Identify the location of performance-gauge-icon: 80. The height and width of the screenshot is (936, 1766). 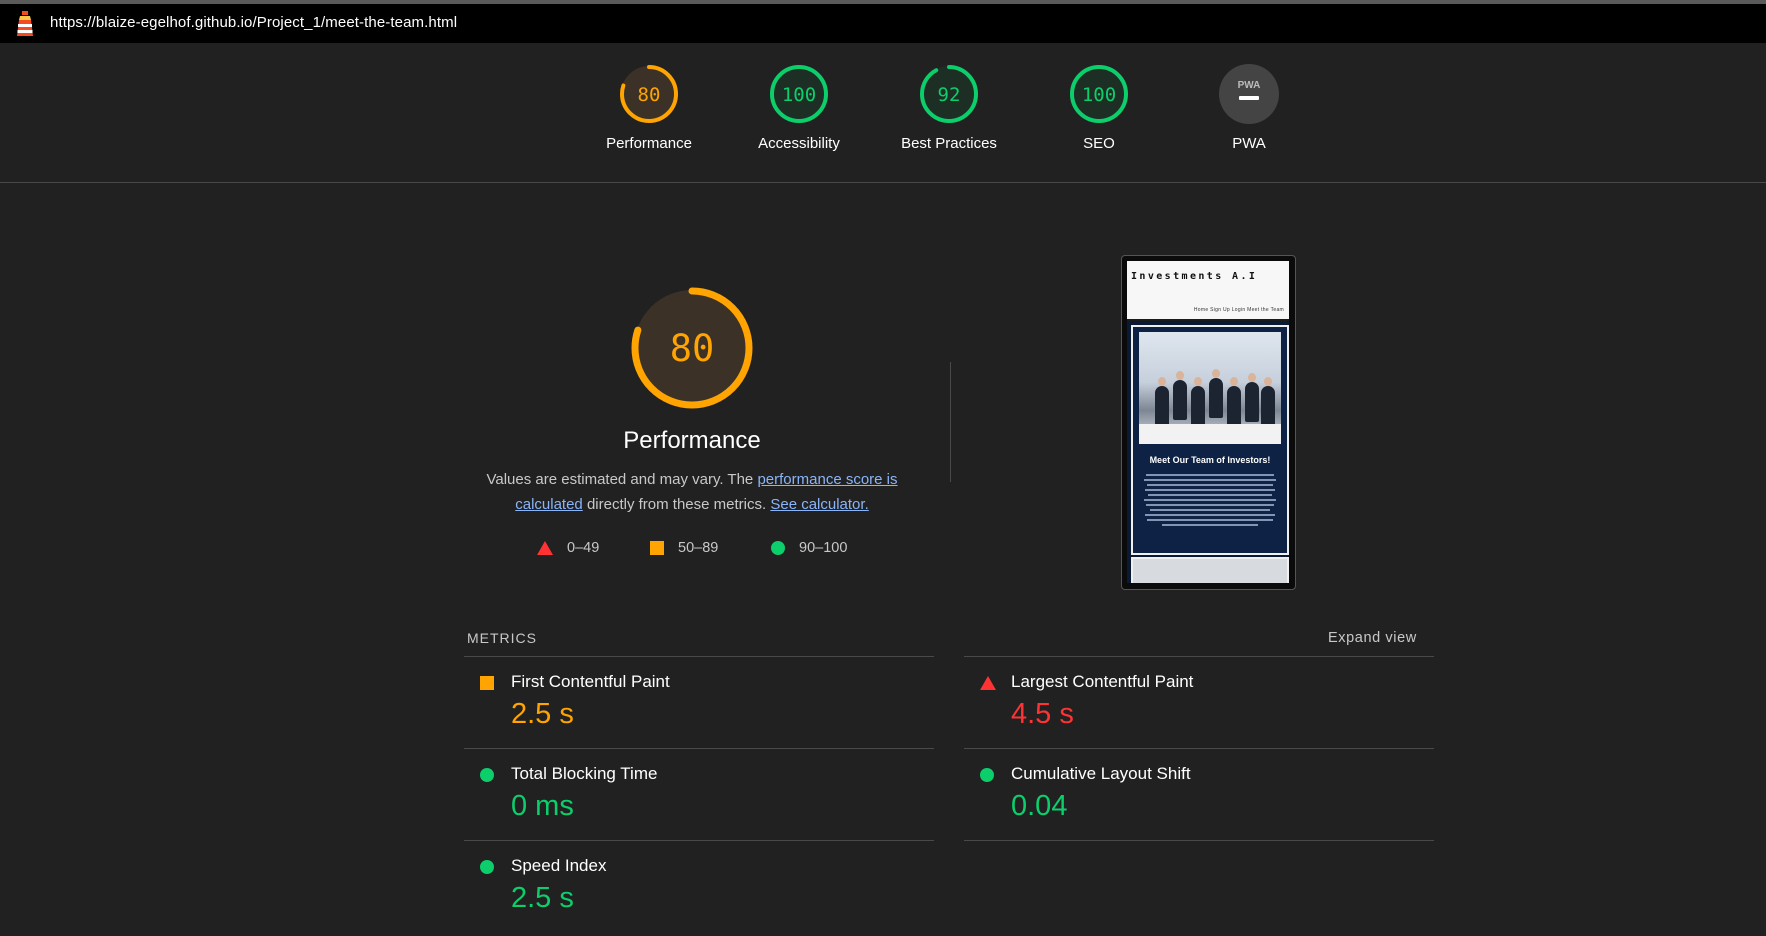
(649, 94).